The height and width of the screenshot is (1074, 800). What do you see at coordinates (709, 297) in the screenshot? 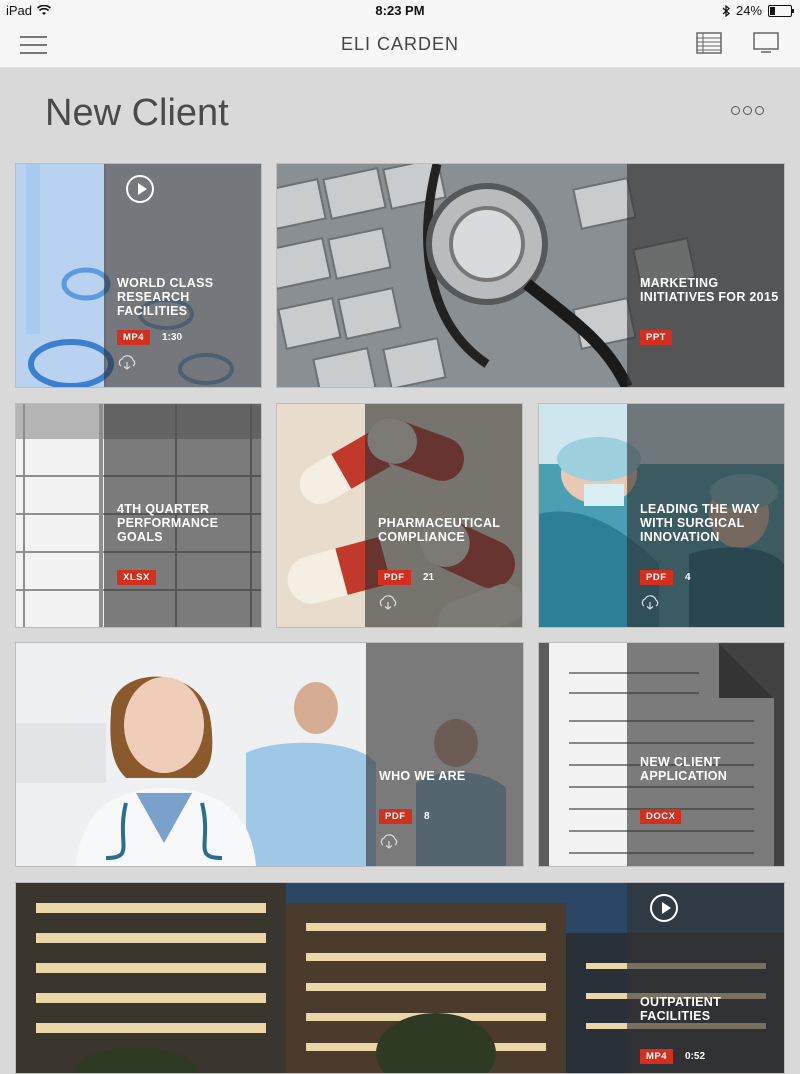
I see `tile-title: INITIATIVES FOR 2015` at bounding box center [709, 297].